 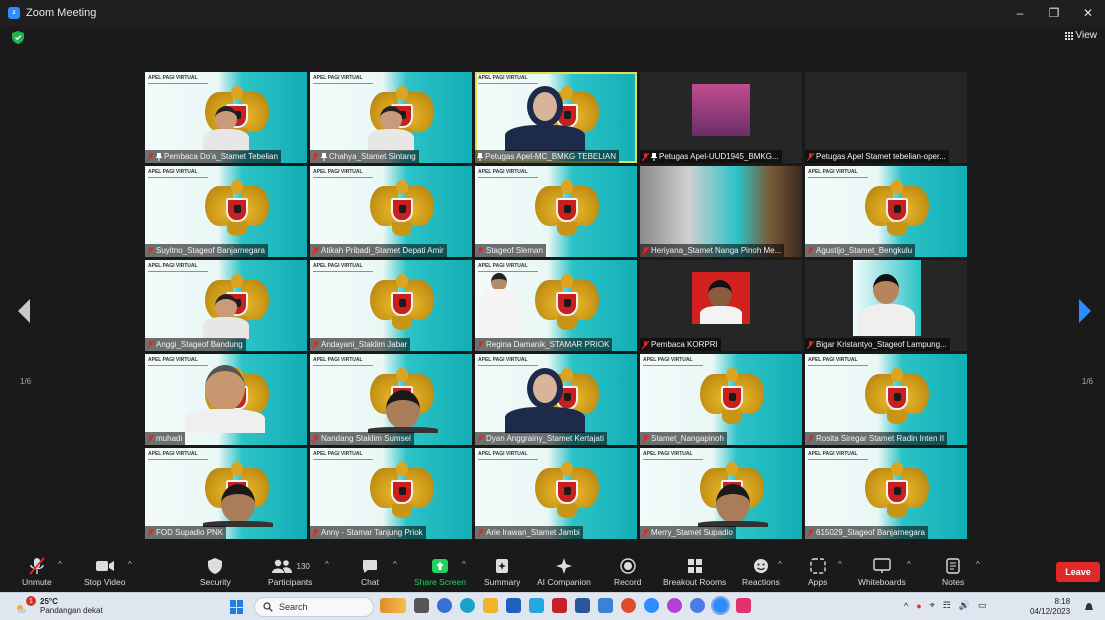 I want to click on whiteboards-options-caret: ^, so click(x=909, y=564).